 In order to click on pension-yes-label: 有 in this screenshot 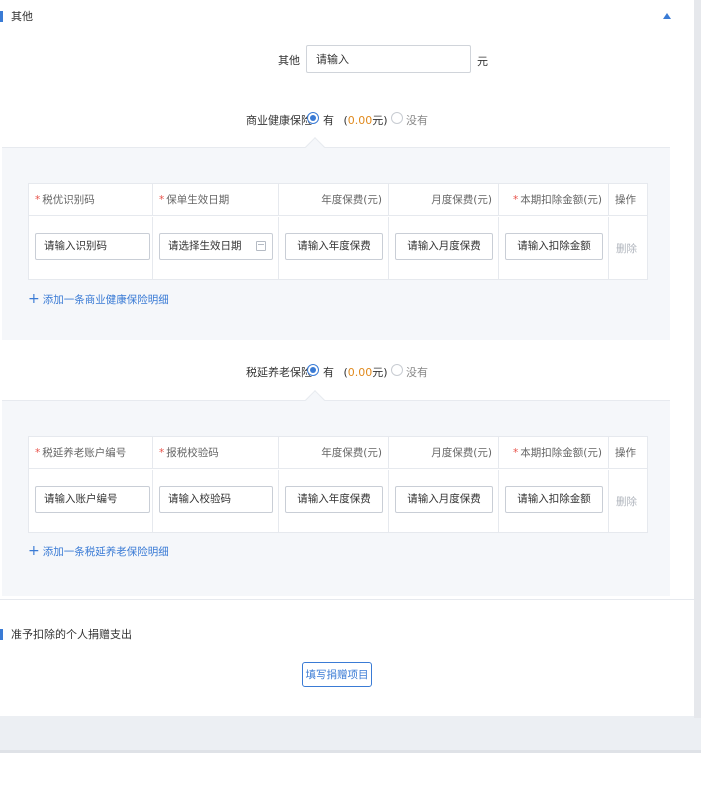, I will do `click(328, 372)`.